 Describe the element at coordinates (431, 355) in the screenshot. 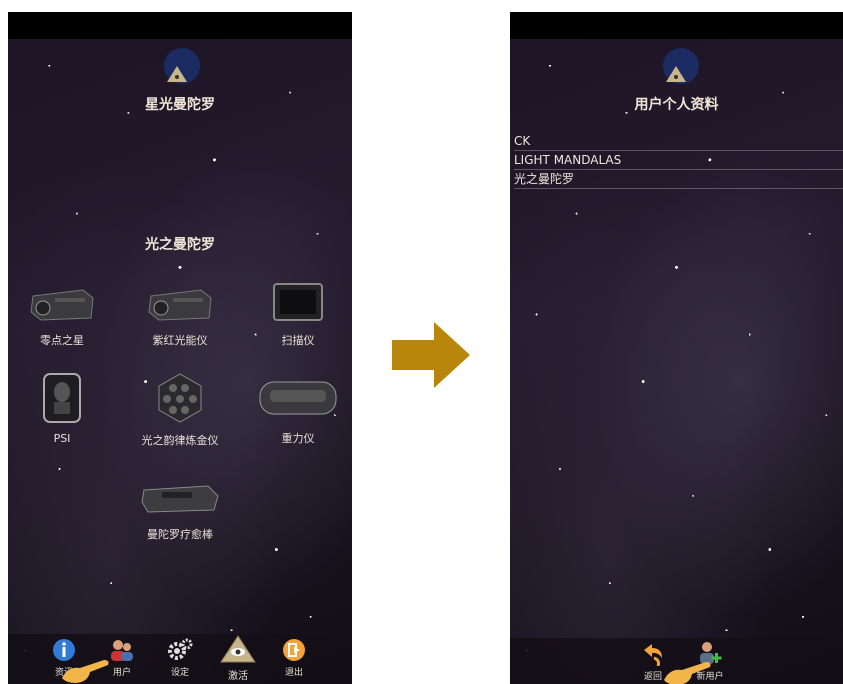

I see `transition-arrow-icon` at that location.